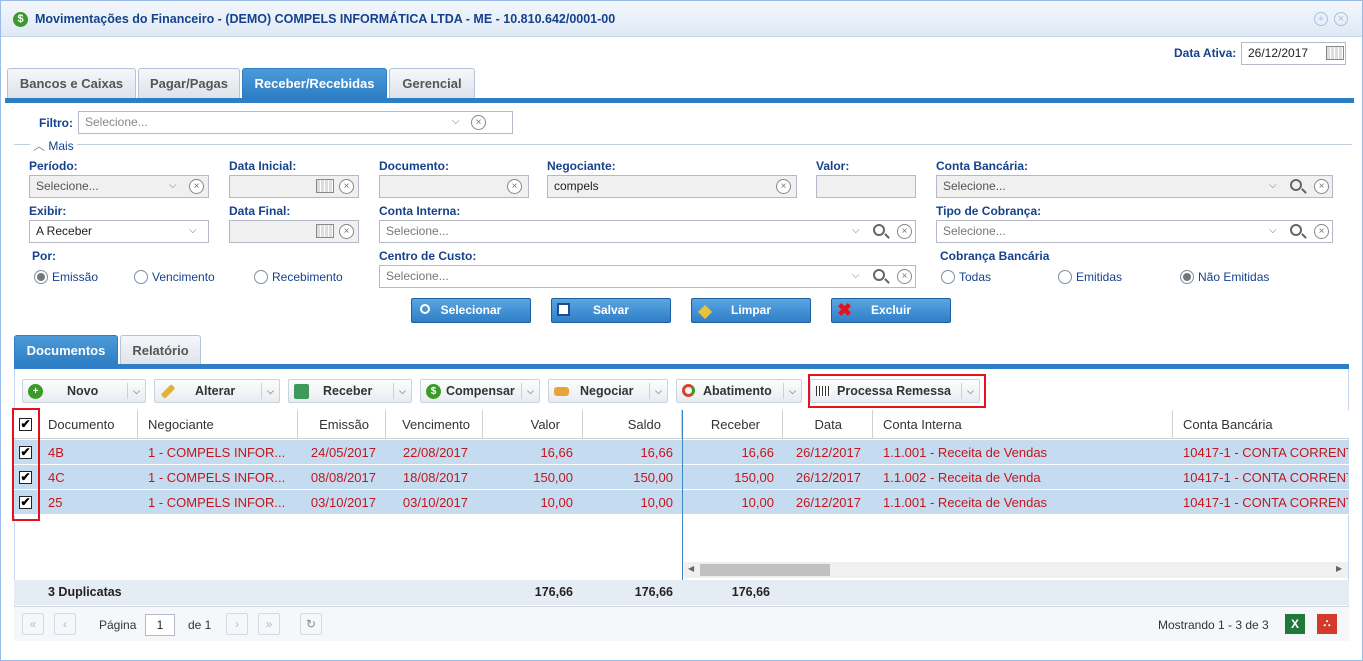  What do you see at coordinates (1265, 502) in the screenshot?
I see `cell-conta-bancaria: 10417-1 - CONTA CORRENTE` at bounding box center [1265, 502].